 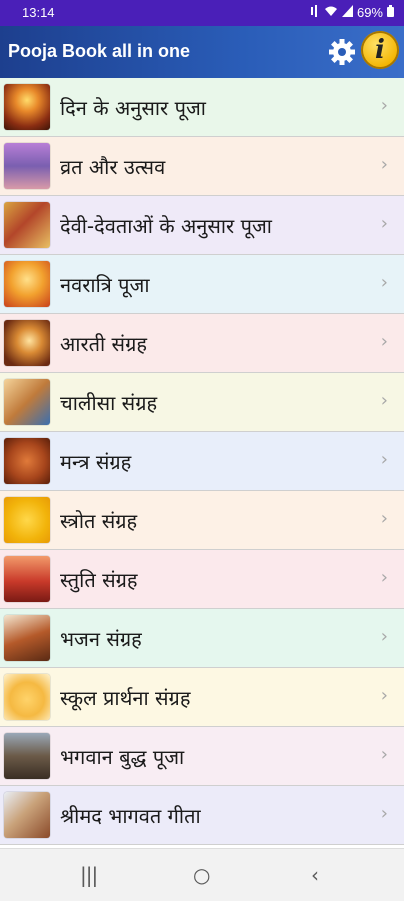 I want to click on menu-item-label: नवरात्रि पूजा, so click(x=105, y=285).